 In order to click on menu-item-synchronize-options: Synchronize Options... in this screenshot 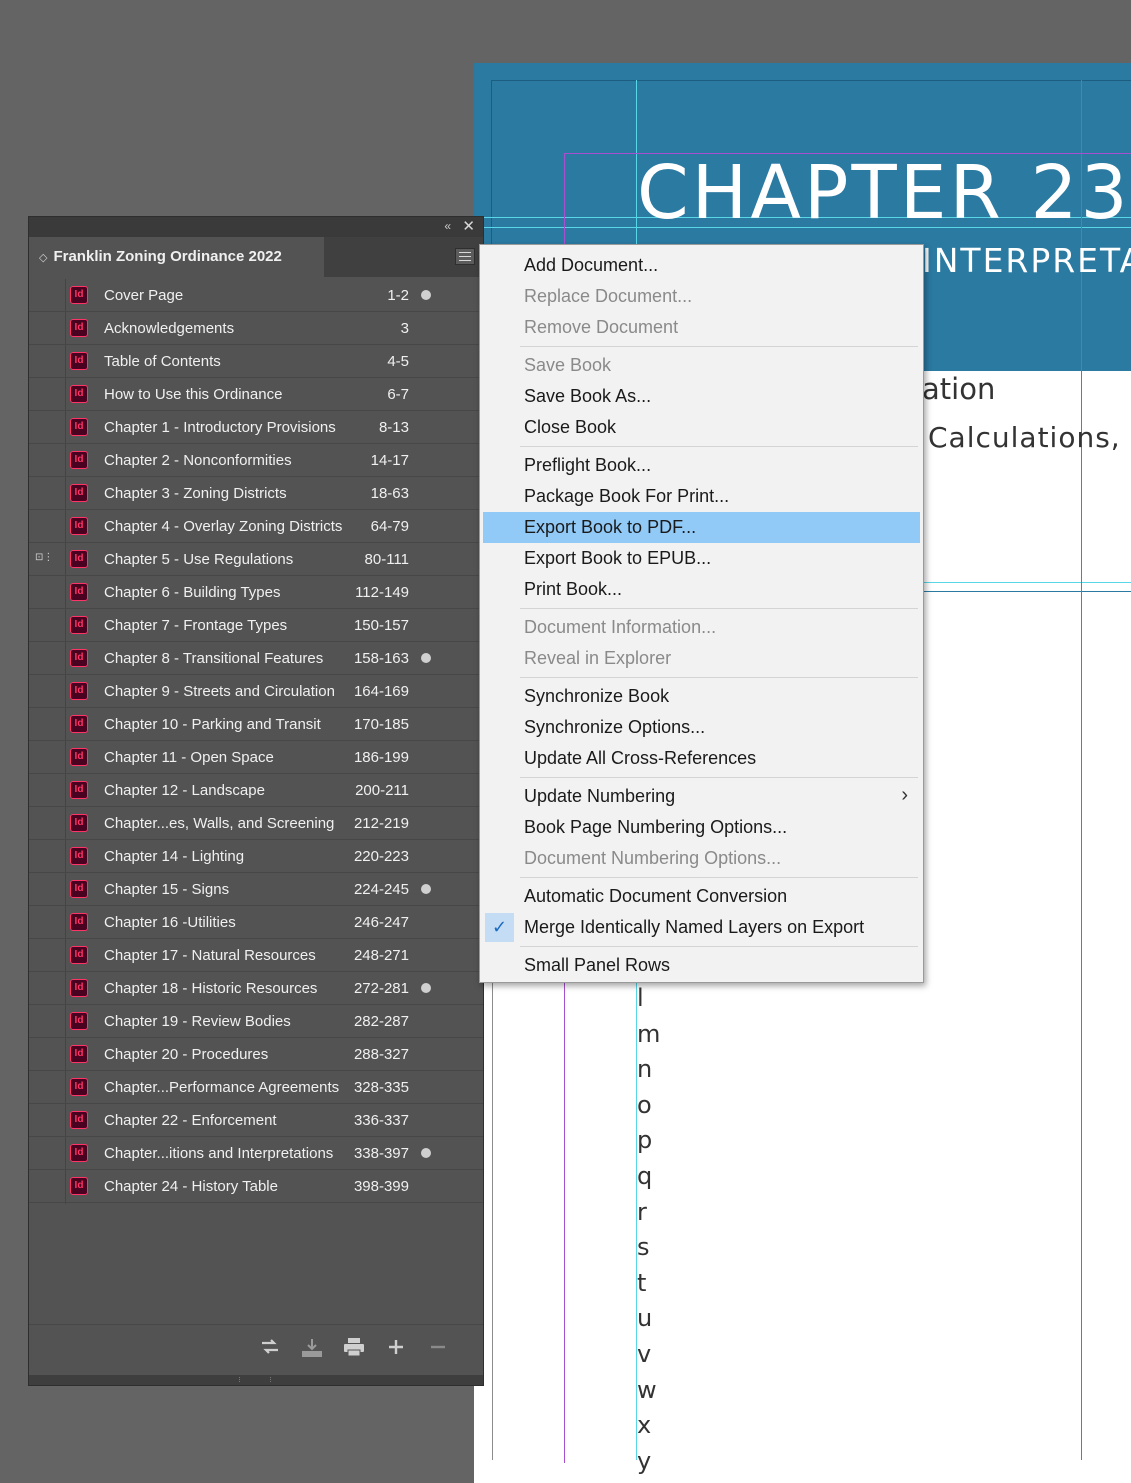, I will do `click(701, 727)`.